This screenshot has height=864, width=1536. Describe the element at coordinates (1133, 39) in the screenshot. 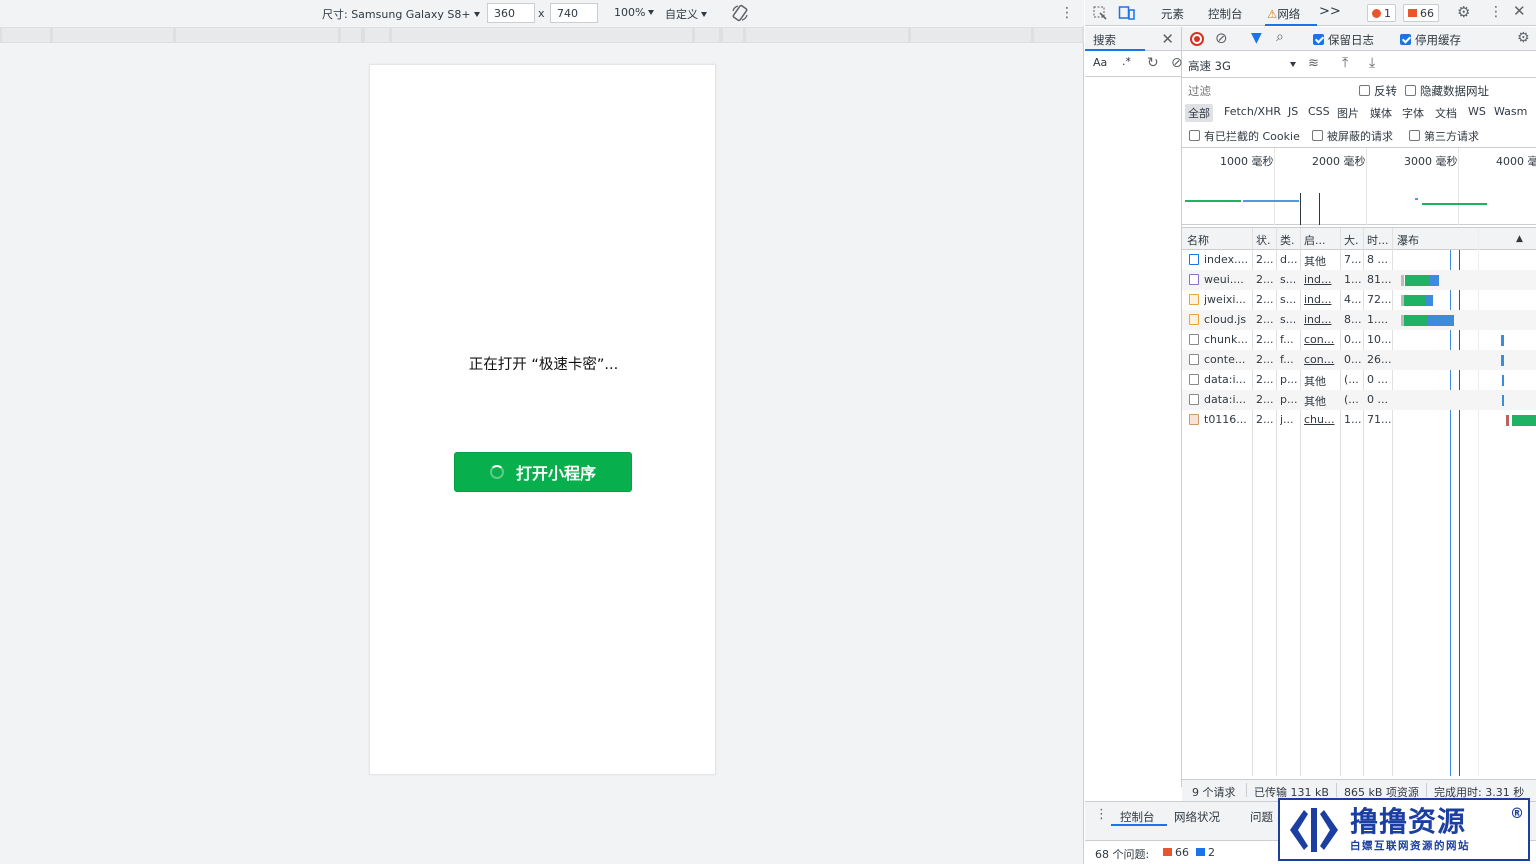

I see `search-header: 搜索 ✕` at that location.